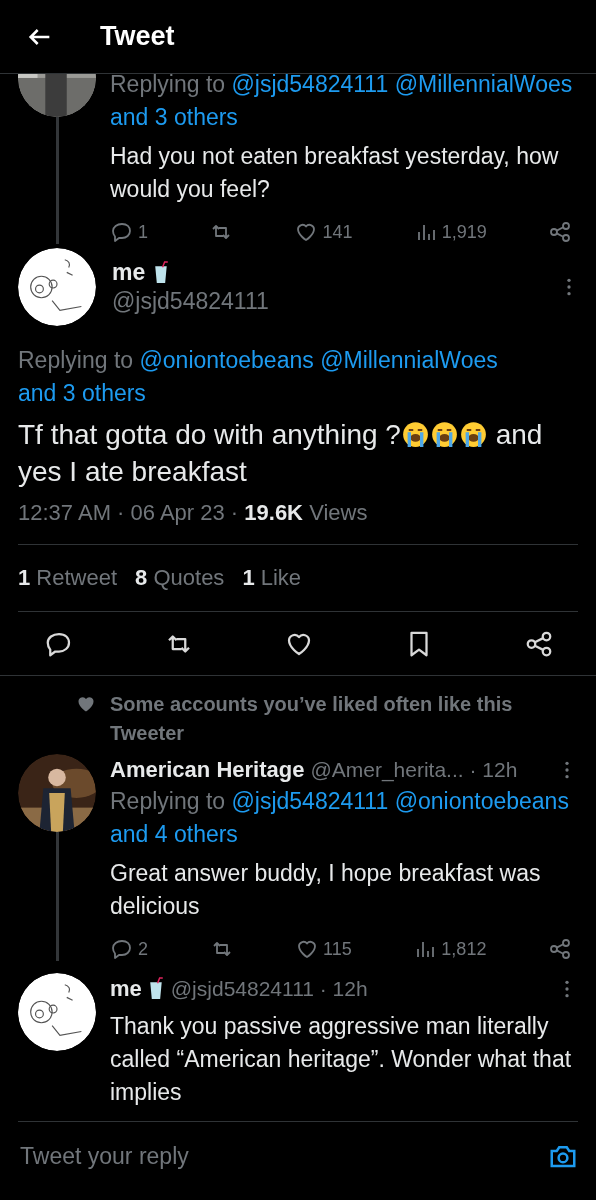 Image resolution: width=596 pixels, height=1200 pixels. Describe the element at coordinates (340, 818) in the screenshot. I see `replying-to-text: Replying to @jsjd54824111 @oniontoebeans and 4 others` at that location.